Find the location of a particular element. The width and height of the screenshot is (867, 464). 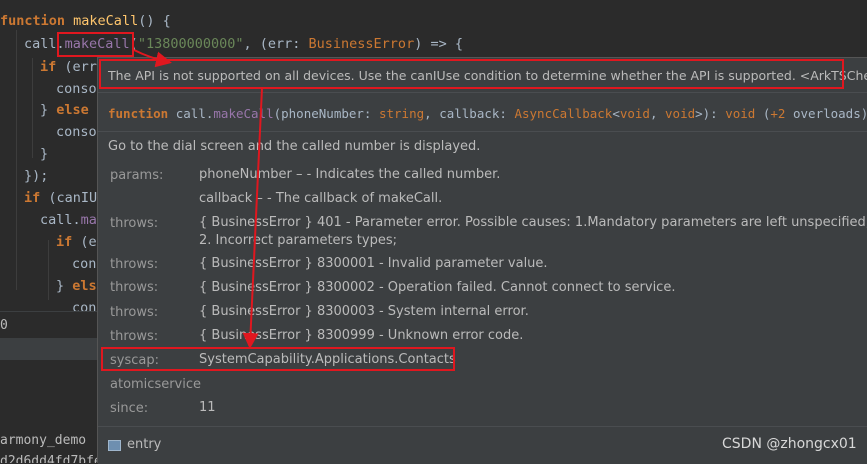

keyword: els is located at coordinates (84, 286).